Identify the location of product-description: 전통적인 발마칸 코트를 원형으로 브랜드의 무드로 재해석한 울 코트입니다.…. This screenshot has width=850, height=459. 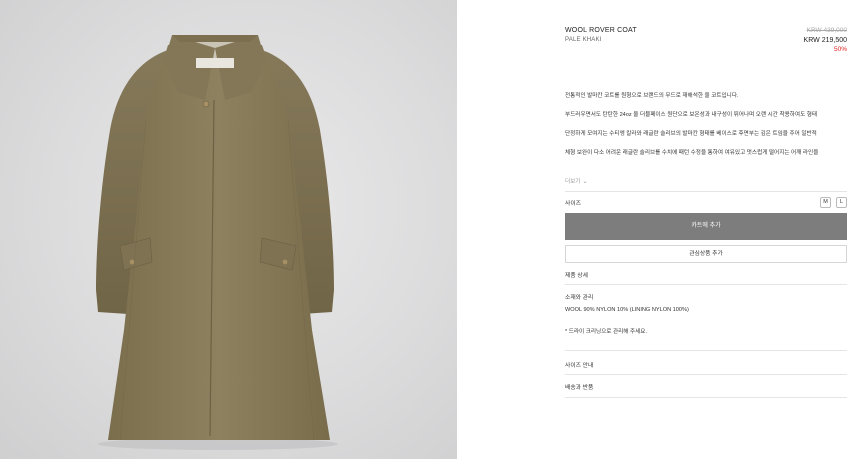
(707, 130).